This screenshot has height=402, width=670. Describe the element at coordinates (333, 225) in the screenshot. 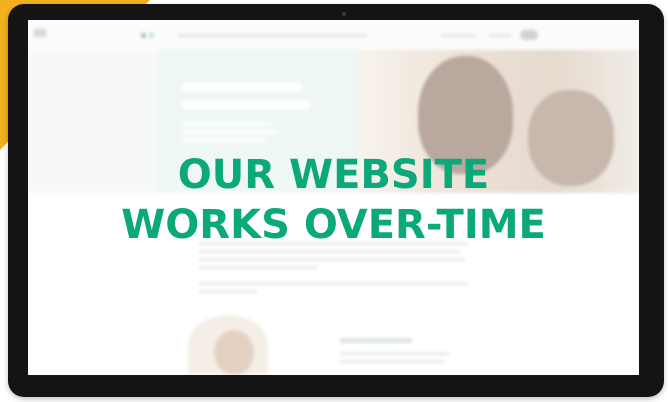

I see `overlay-headline-line: WORKS OVER-TIME` at that location.